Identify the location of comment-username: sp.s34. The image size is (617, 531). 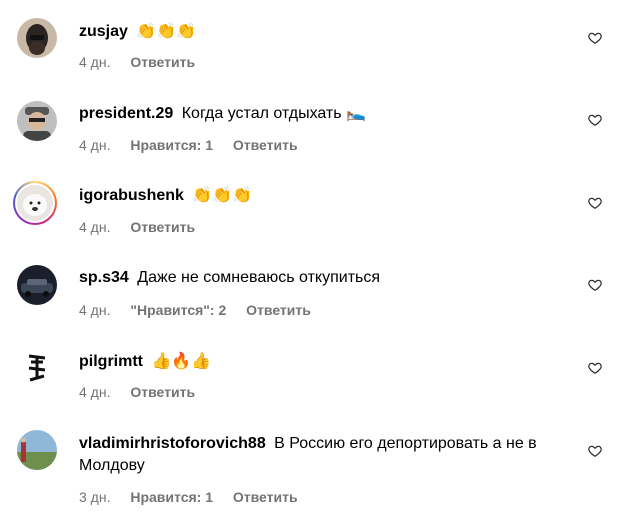
(104, 277).